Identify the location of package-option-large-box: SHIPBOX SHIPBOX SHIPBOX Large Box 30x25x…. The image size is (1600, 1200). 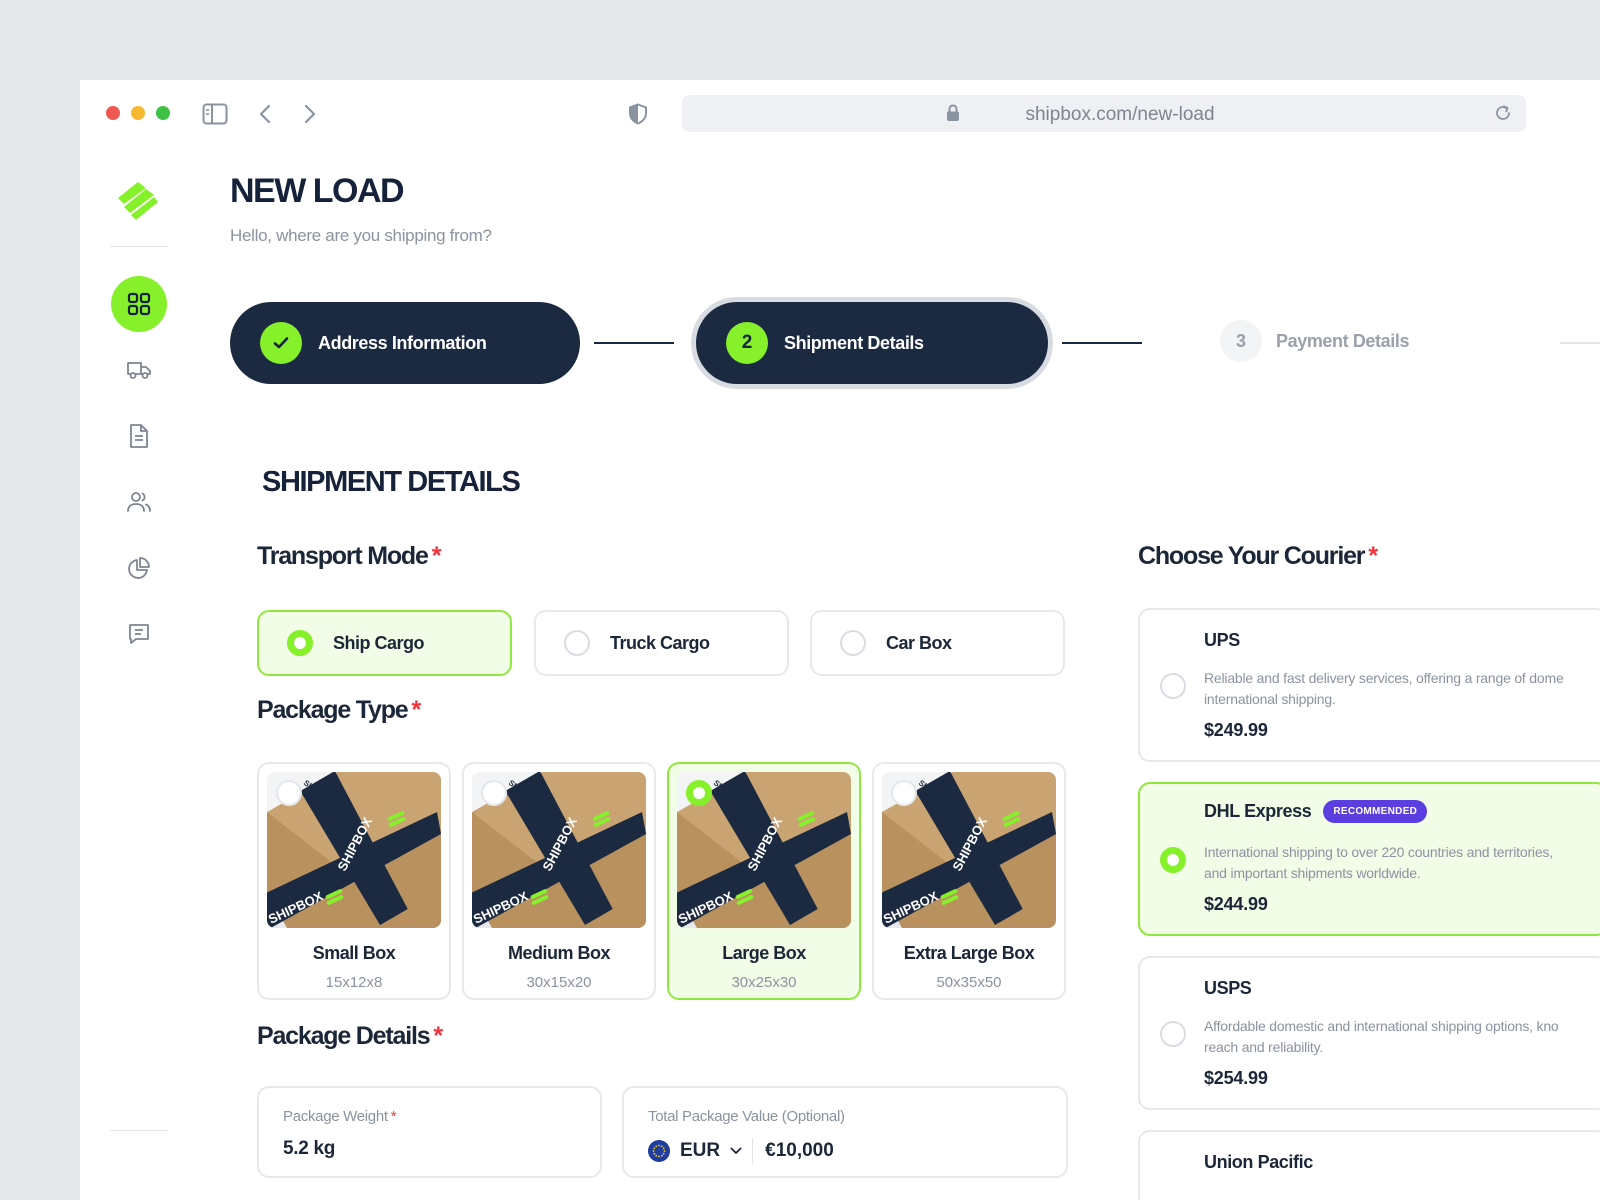
(764, 881).